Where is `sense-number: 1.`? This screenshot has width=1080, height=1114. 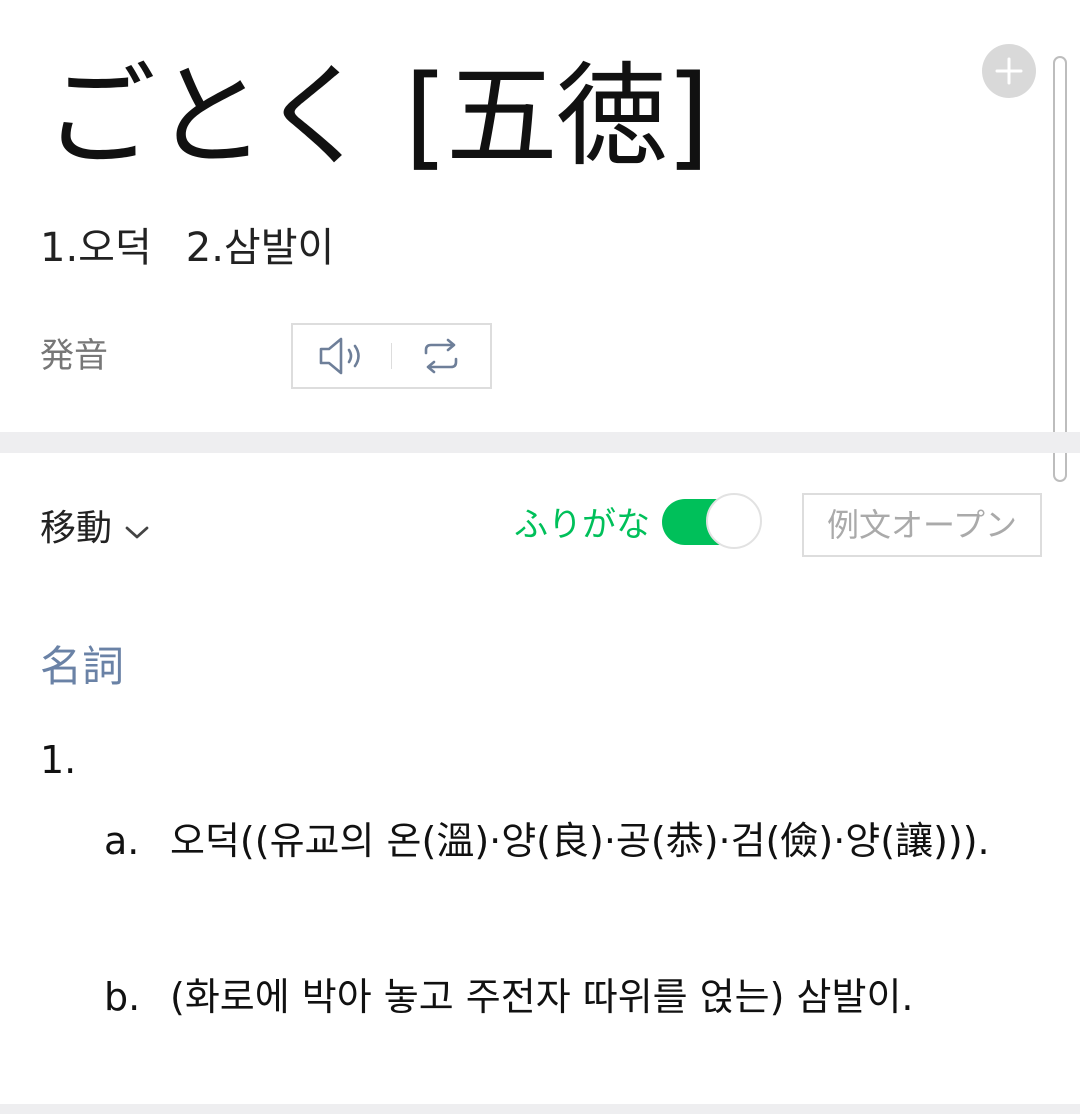
sense-number: 1. is located at coordinates (58, 760).